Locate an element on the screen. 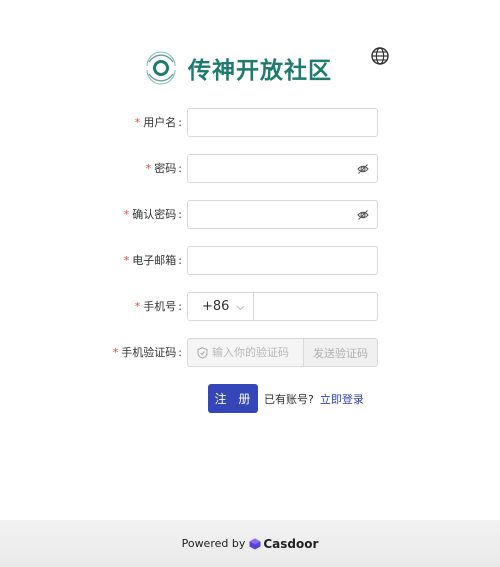 The height and width of the screenshot is (567, 500). code-field is located at coordinates (245, 352).